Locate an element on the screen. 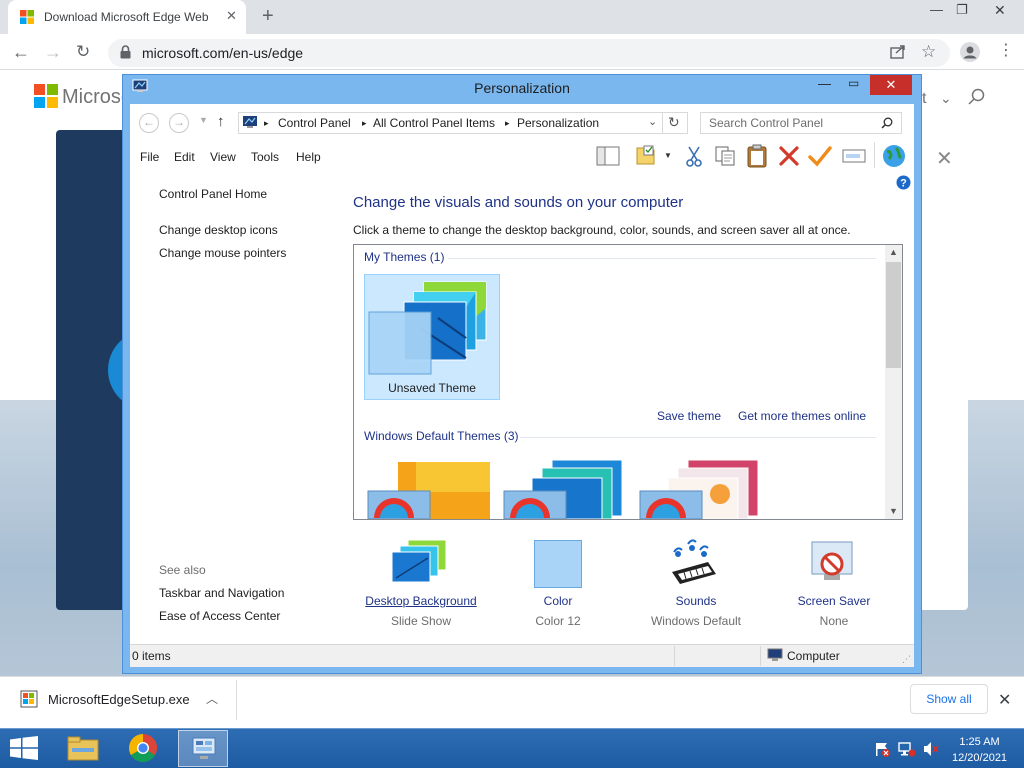 Image resolution: width=1024 pixels, height=768 pixels. menu-help: Help is located at coordinates (308, 157).